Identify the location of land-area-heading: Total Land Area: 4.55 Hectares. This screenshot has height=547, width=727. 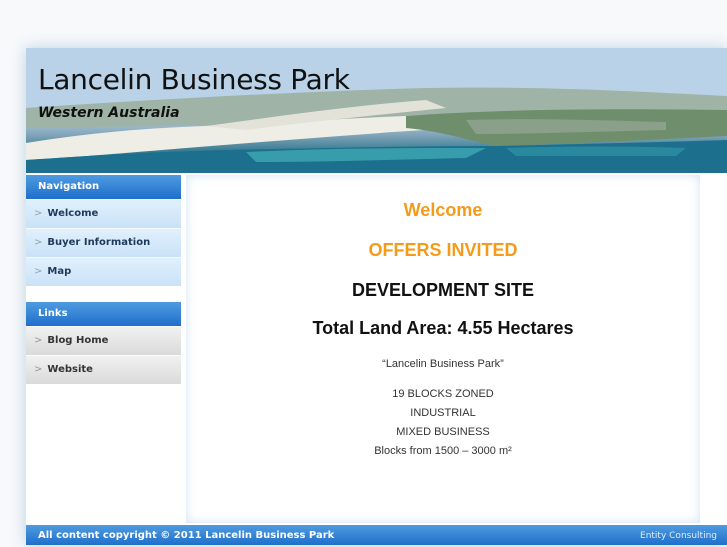
(443, 328).